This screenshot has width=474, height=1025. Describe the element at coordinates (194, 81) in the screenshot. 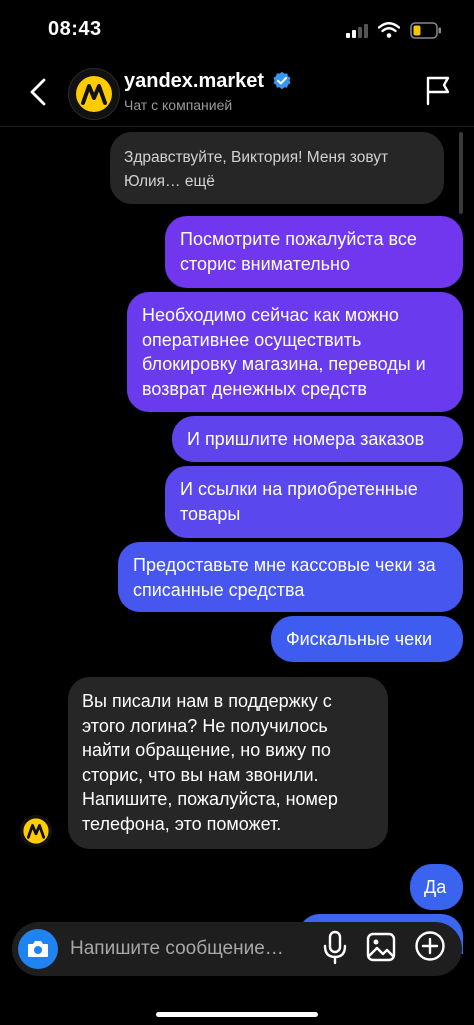

I see `chat-title: yandex.market` at that location.